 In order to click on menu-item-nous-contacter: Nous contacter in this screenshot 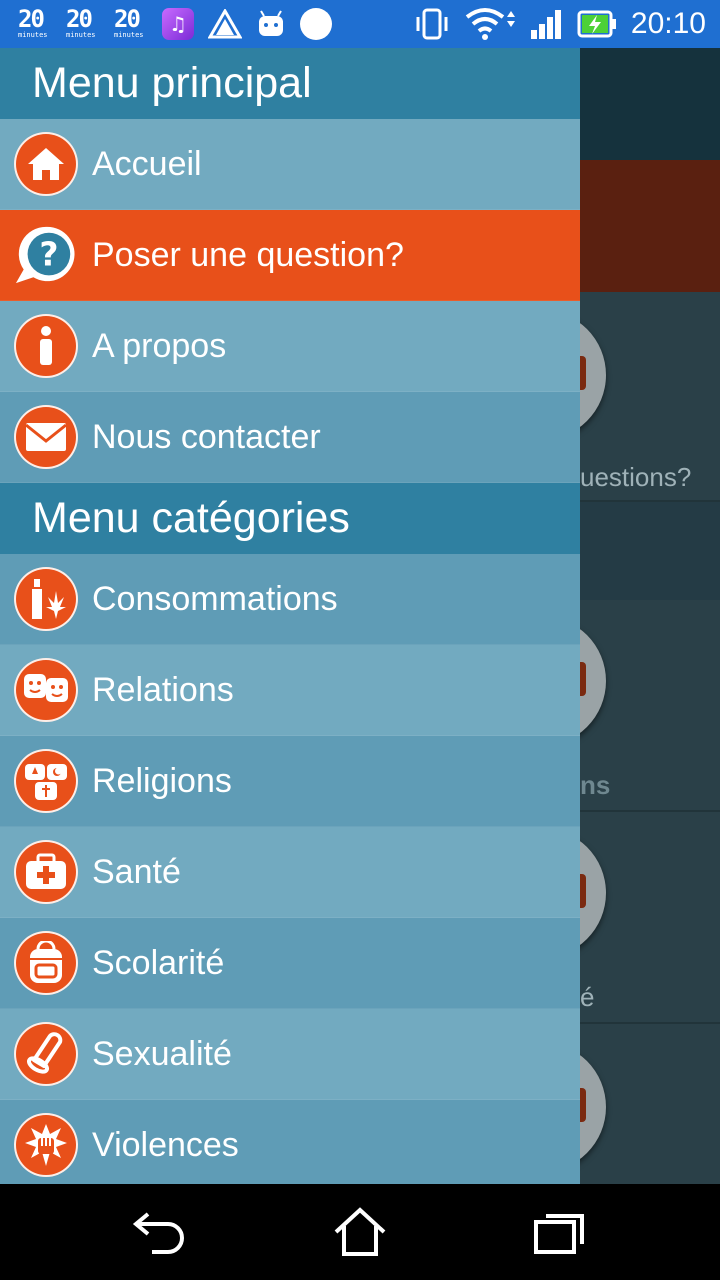, I will do `click(290, 437)`.